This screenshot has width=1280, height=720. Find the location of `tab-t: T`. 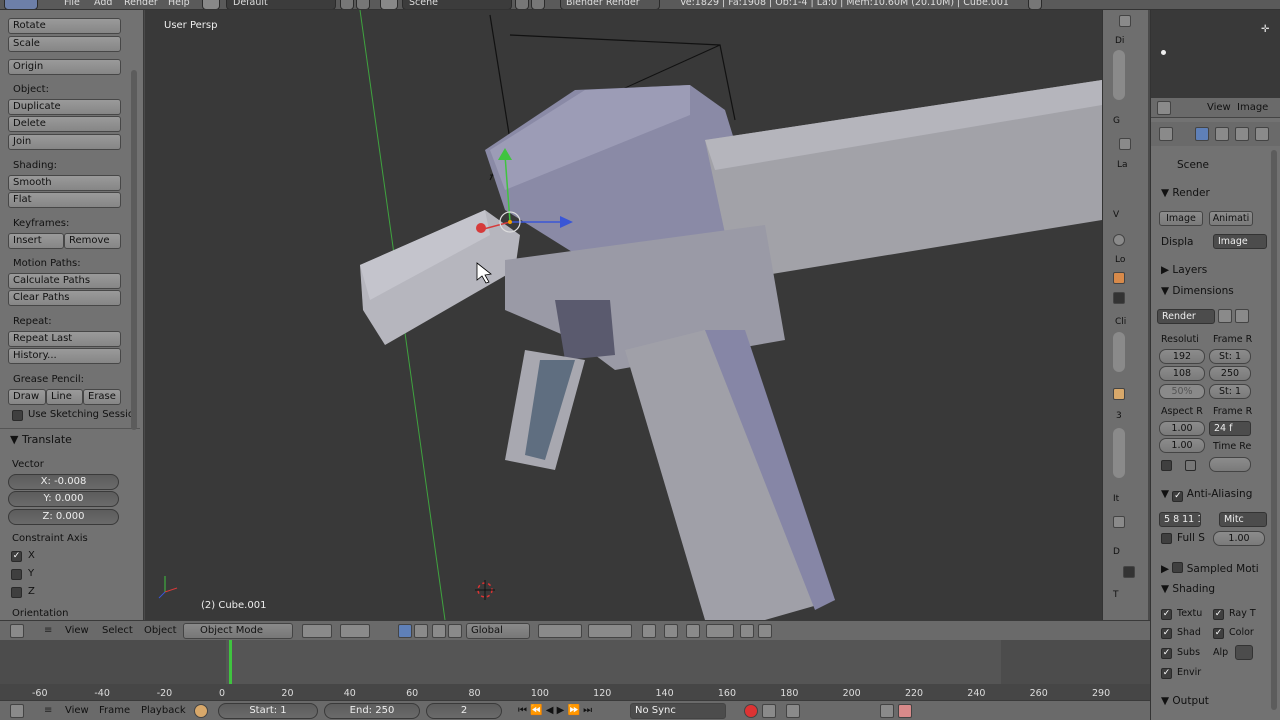

tab-t: T is located at coordinates (1116, 595).